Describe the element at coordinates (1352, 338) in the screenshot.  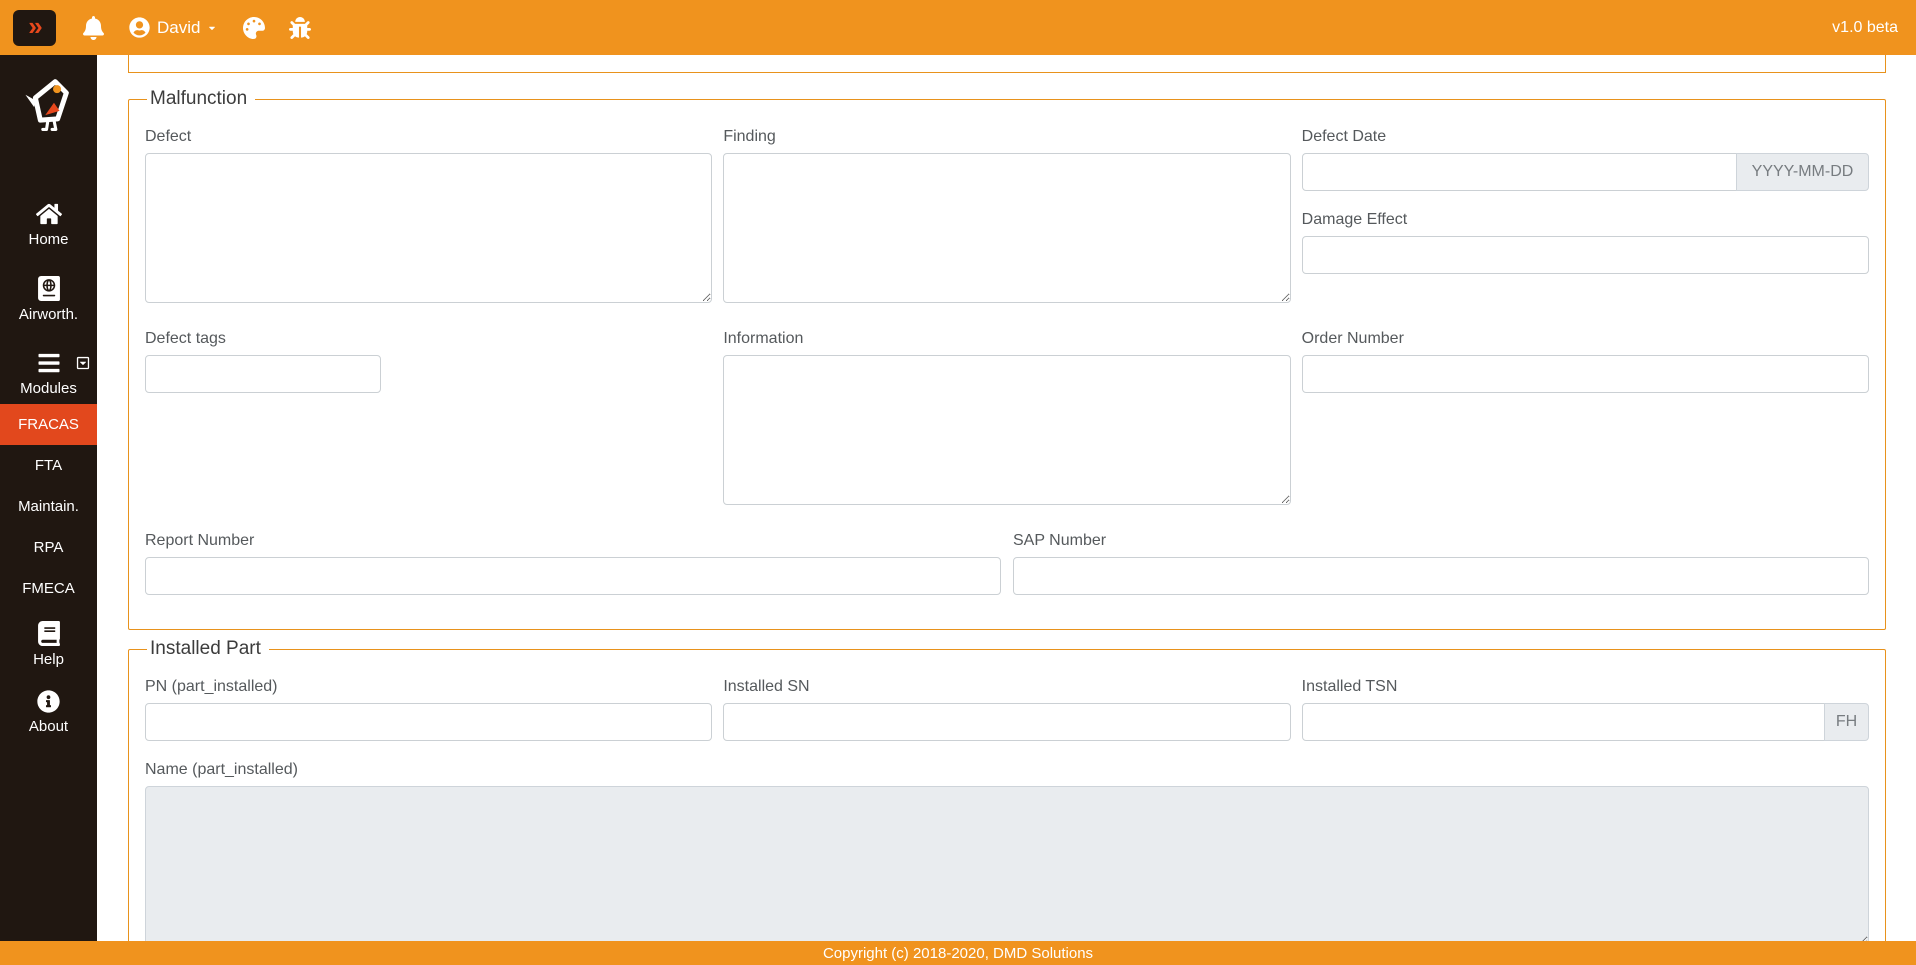
I see `order-number-label: Order Number` at that location.